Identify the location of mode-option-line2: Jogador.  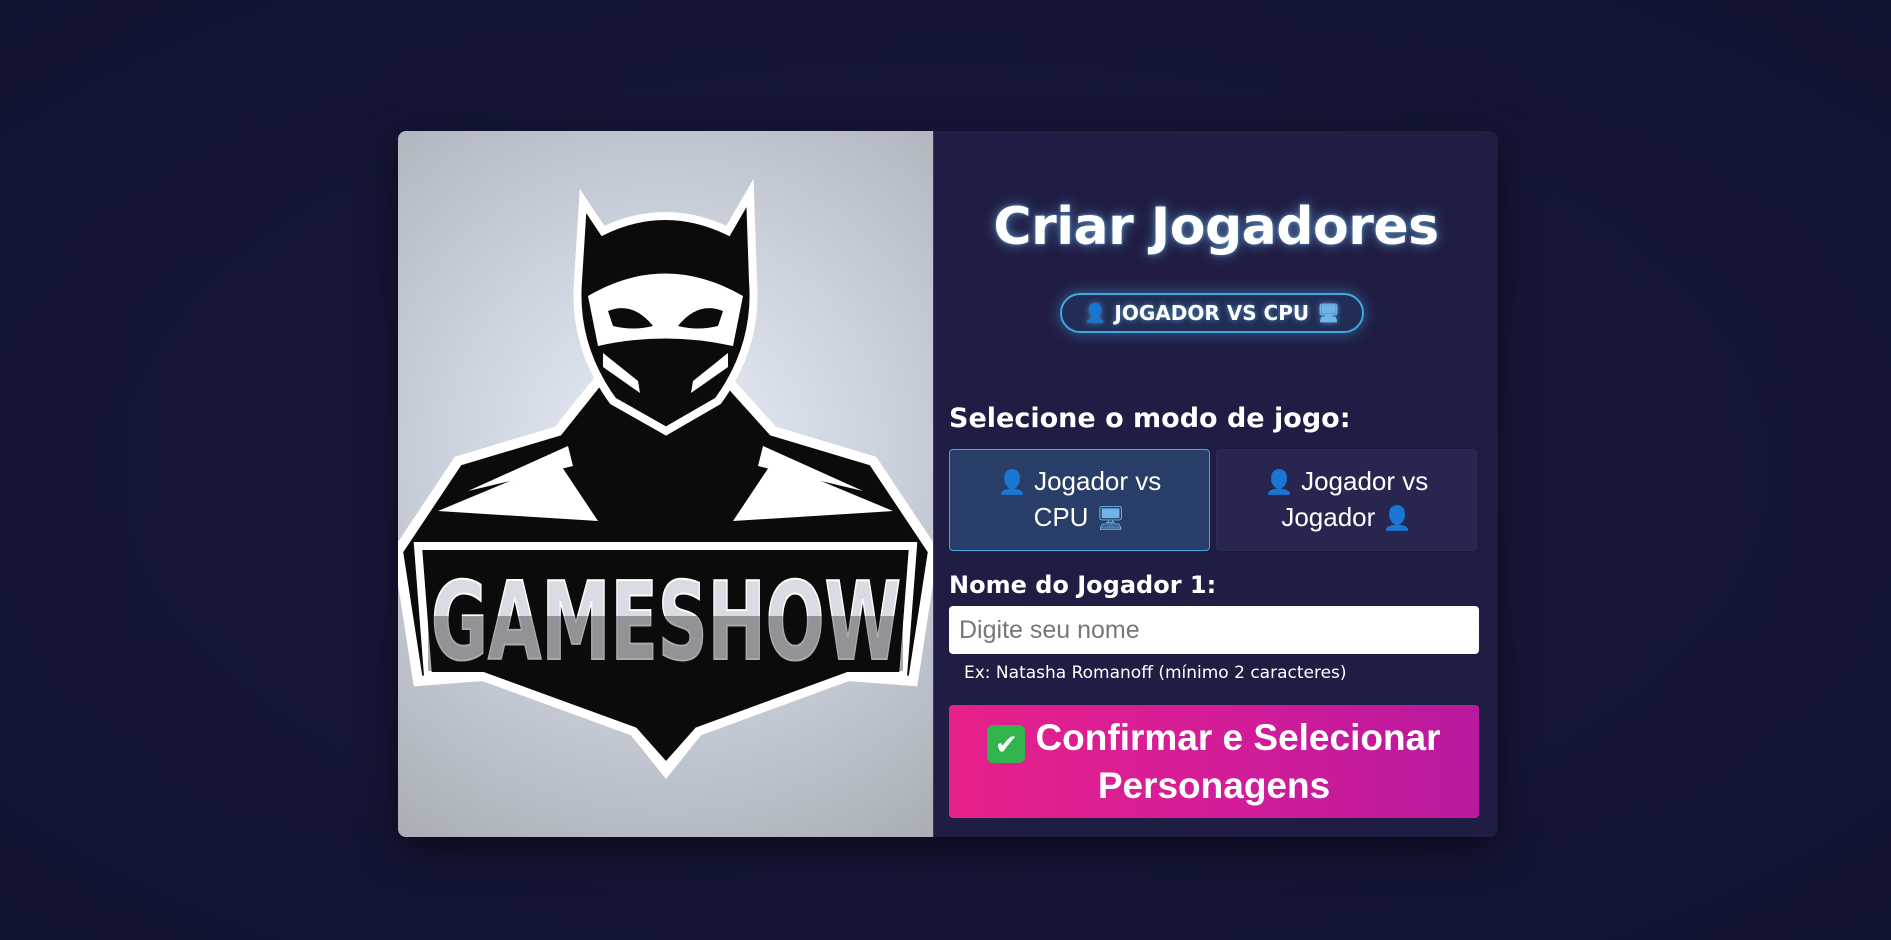
(1328, 517).